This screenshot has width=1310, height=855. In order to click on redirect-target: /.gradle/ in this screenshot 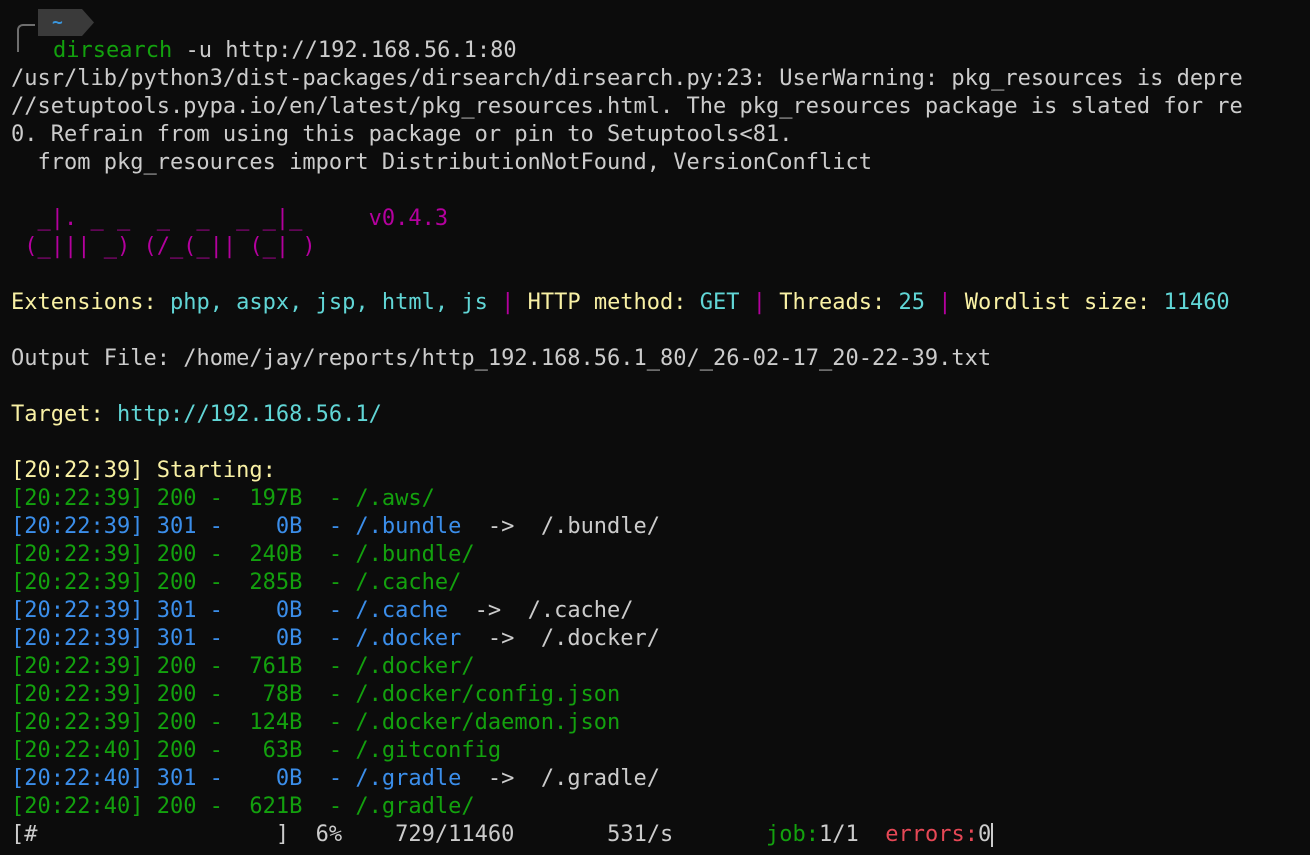, I will do `click(600, 778)`.